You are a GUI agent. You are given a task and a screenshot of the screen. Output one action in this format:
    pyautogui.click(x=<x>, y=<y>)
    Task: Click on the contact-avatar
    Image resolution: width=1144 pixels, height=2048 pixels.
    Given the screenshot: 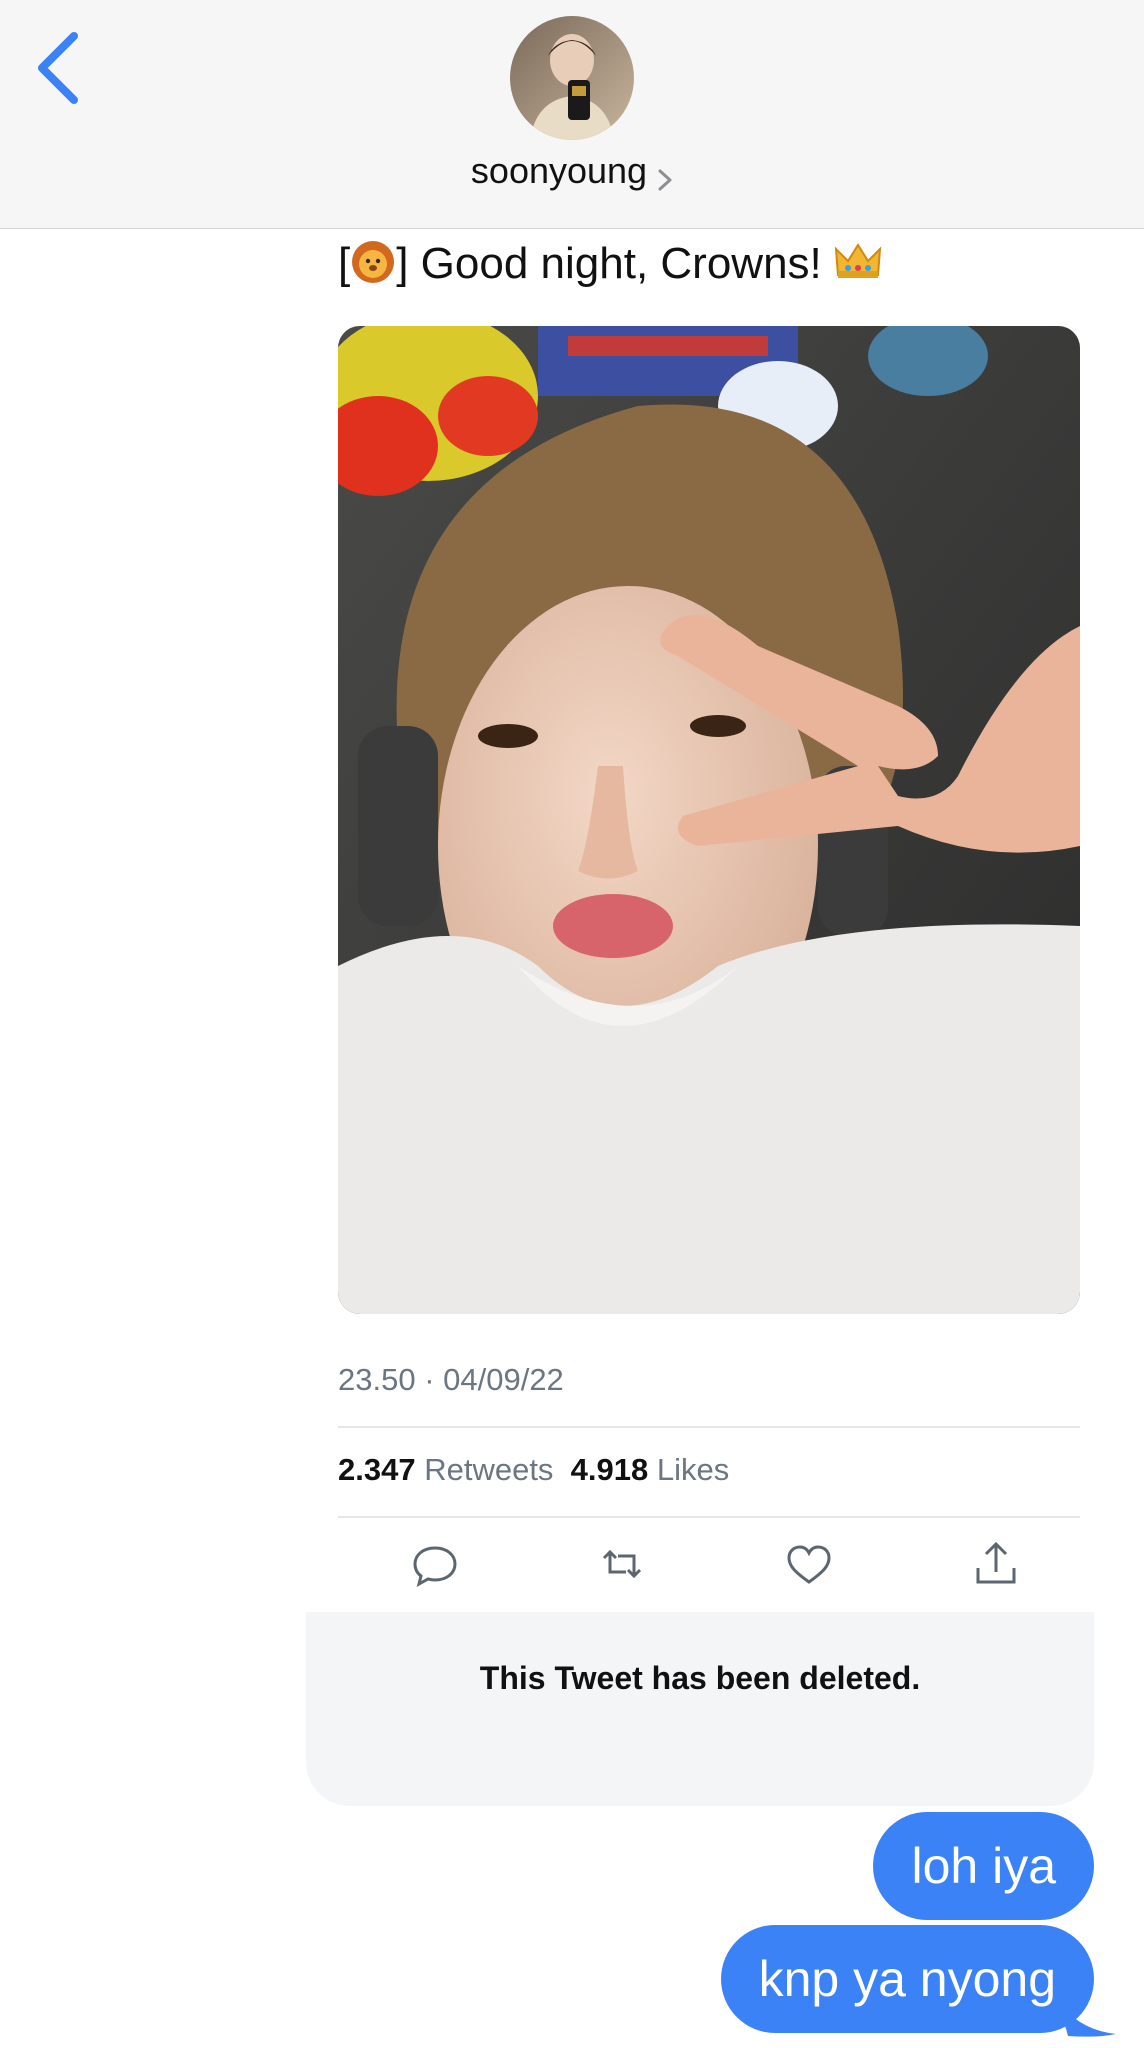 What is the action you would take?
    pyautogui.click(x=572, y=78)
    